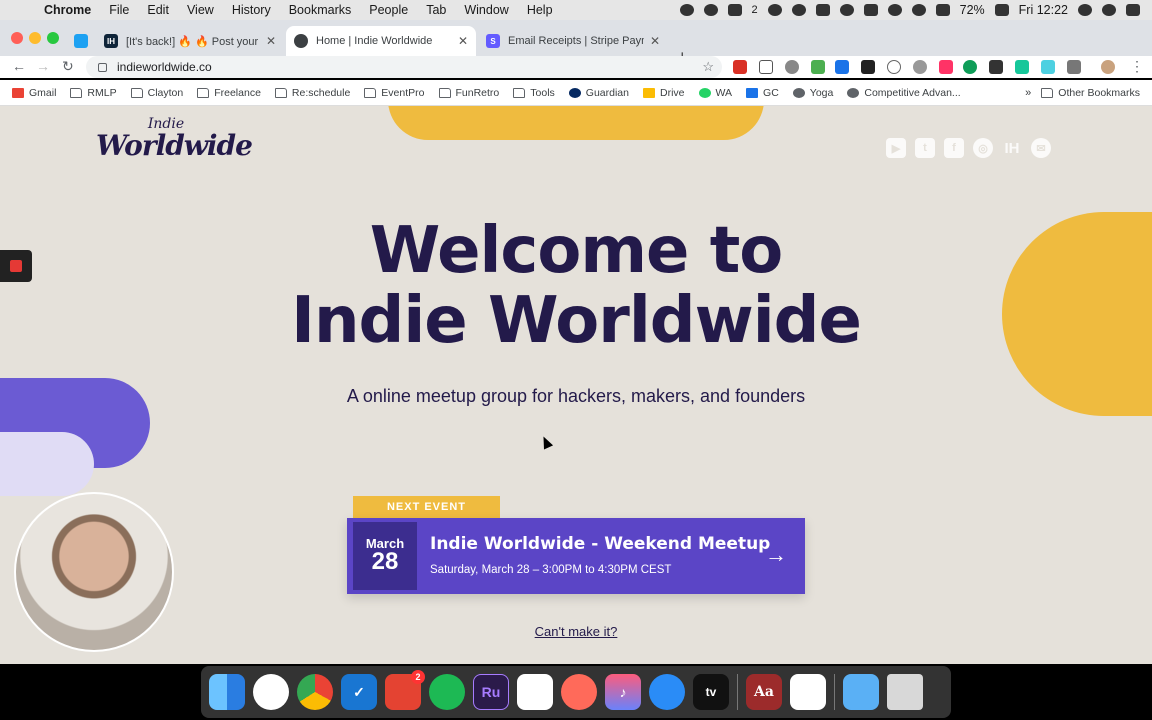 This screenshot has width=1152, height=720. What do you see at coordinates (312, 93) in the screenshot?
I see `bookmark-folder-reschedule: Re:schedule` at bounding box center [312, 93].